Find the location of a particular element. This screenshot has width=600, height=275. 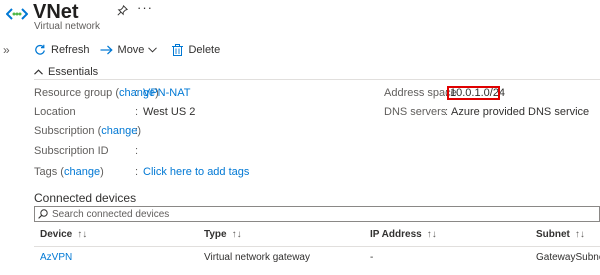

delete-label: Delete is located at coordinates (204, 50).